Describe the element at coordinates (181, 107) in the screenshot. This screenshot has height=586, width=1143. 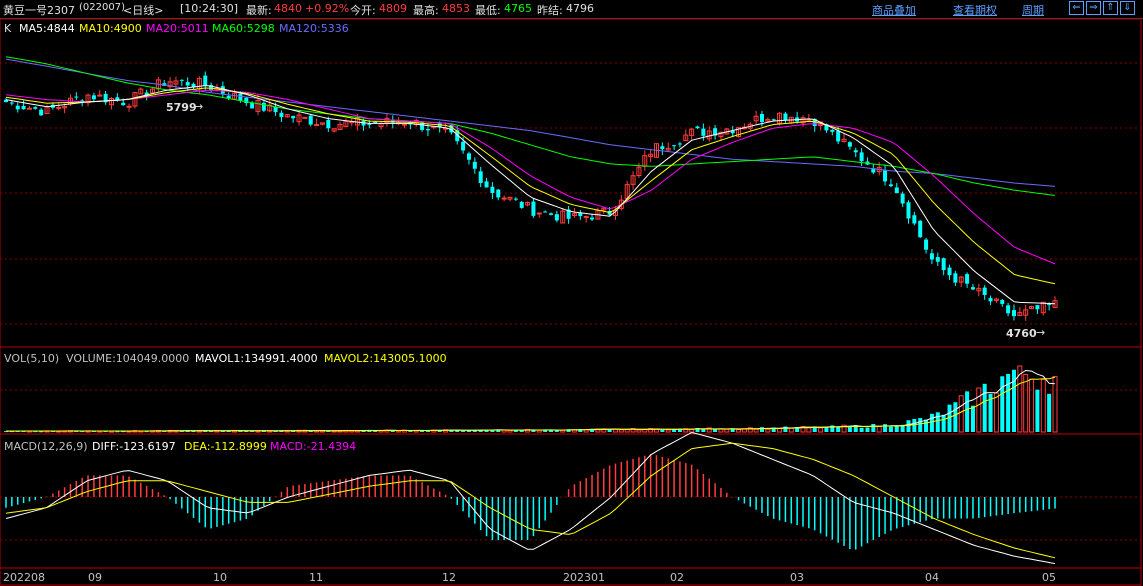
I see `high-annotation: 5799` at that location.